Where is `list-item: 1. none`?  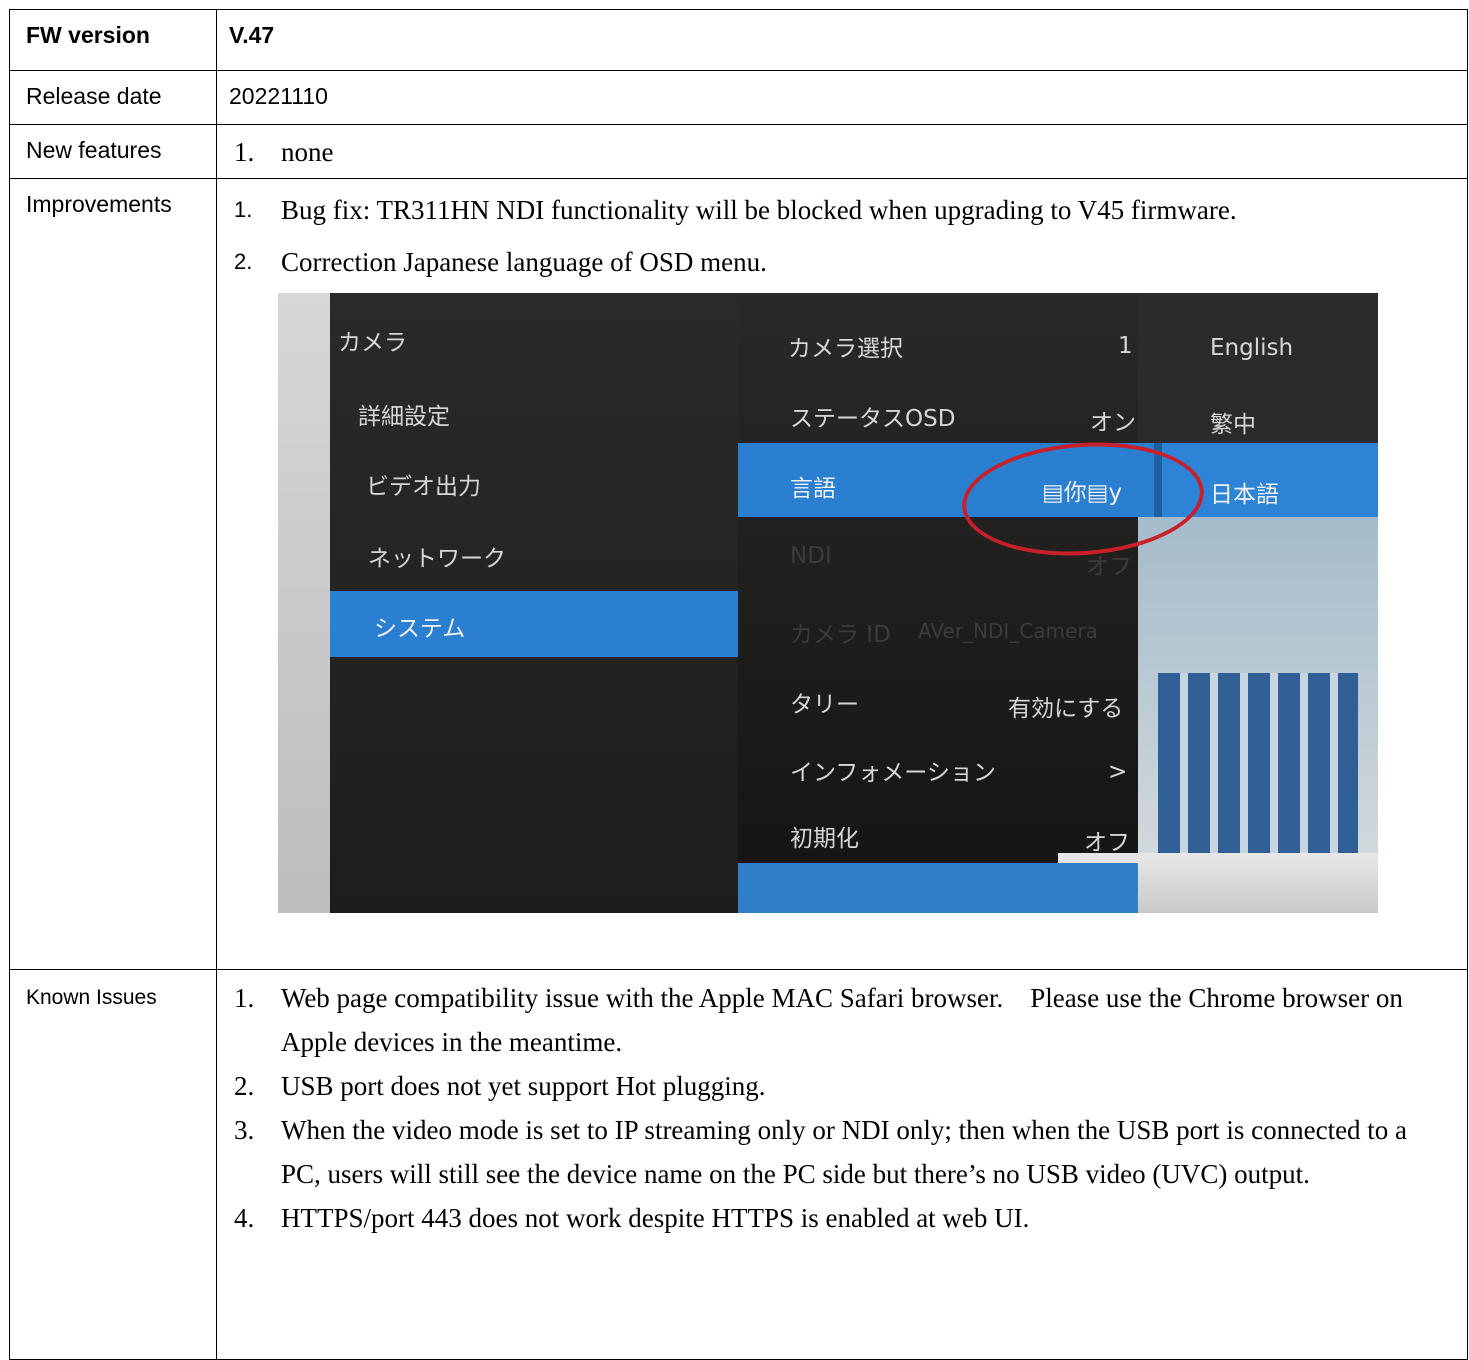
list-item: 1. none is located at coordinates (842, 152).